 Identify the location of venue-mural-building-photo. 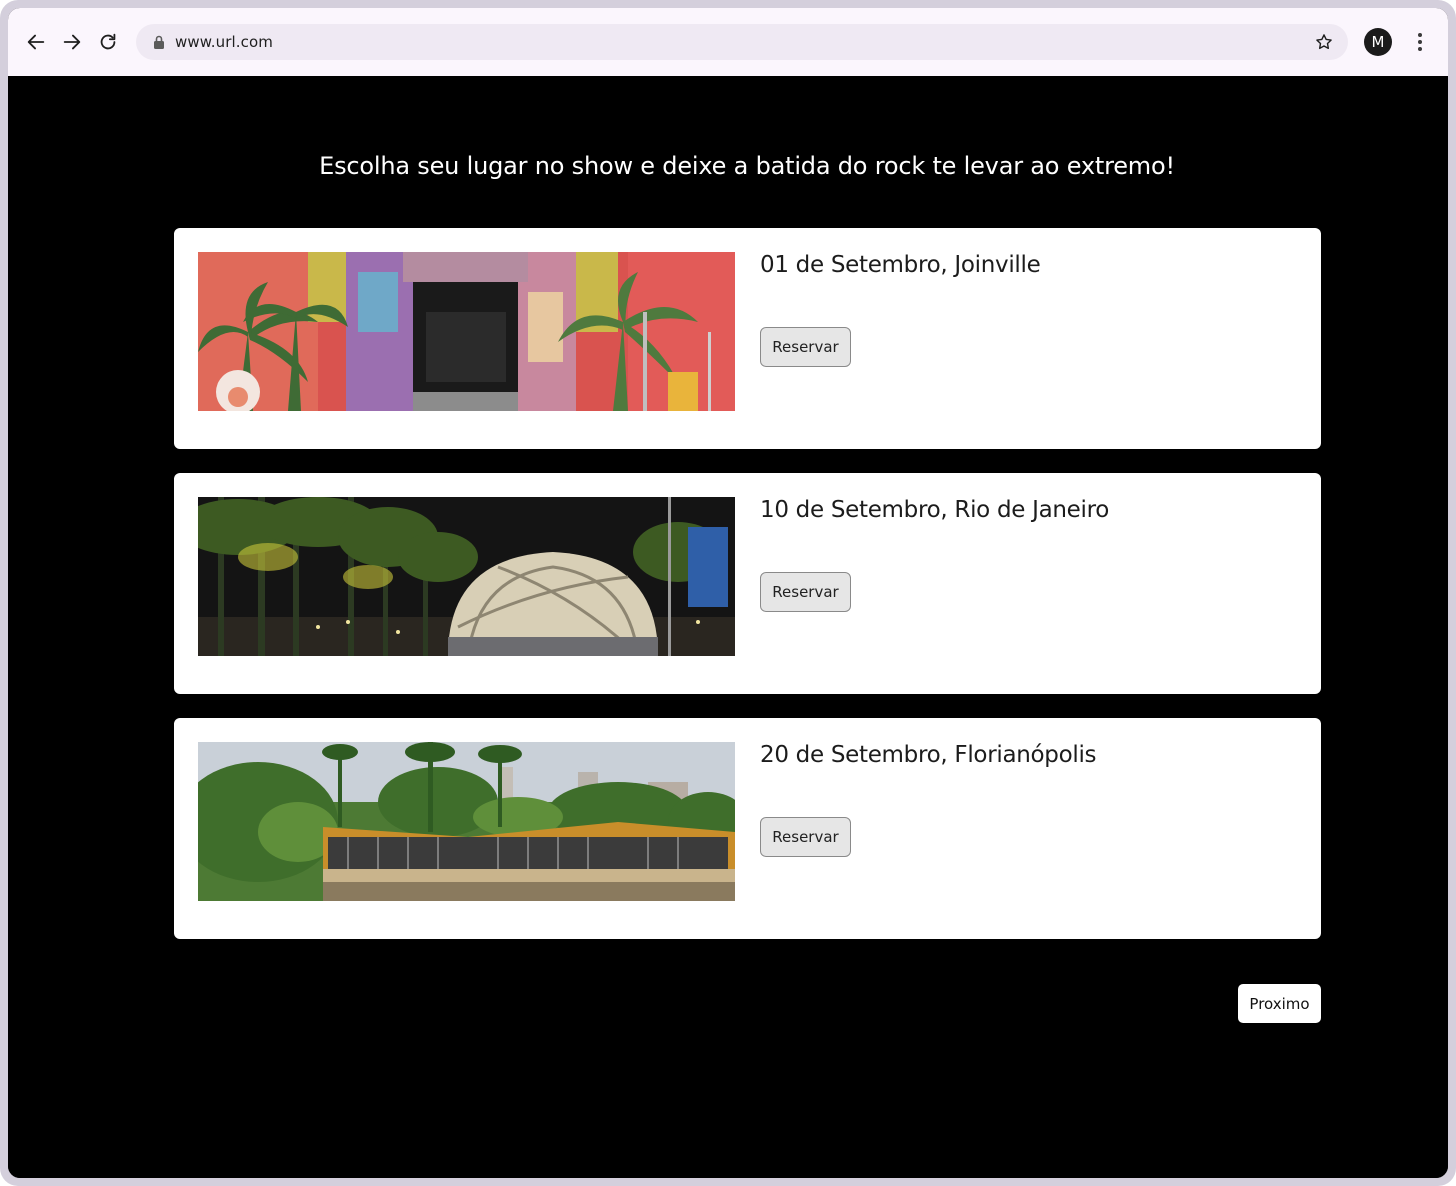
(466, 331).